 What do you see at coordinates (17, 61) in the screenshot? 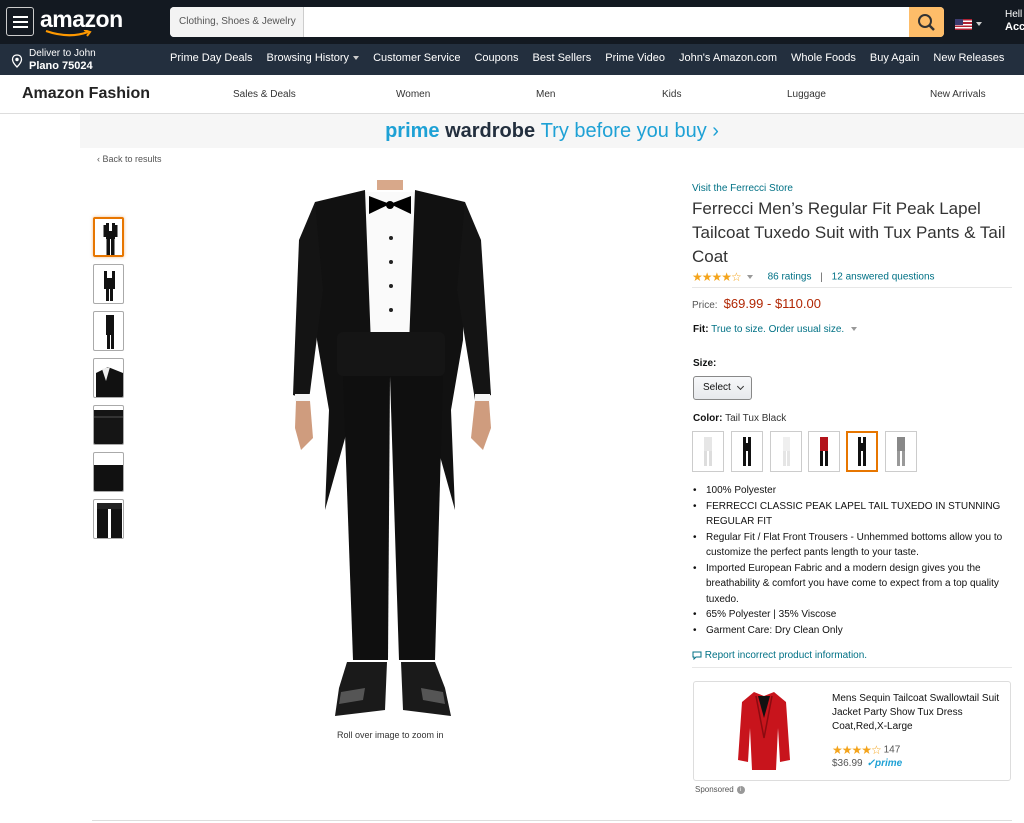
I see `location-pin-icon` at bounding box center [17, 61].